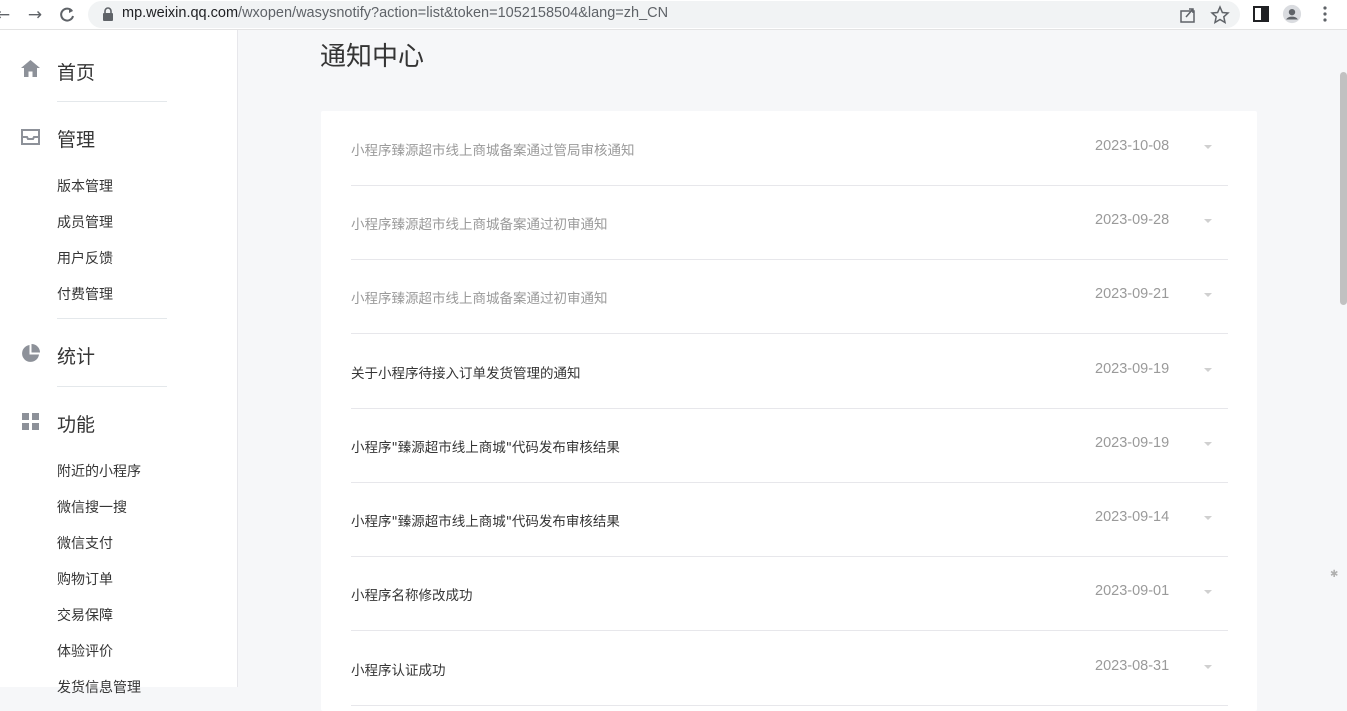 This screenshot has height=711, width=1347. What do you see at coordinates (76, 425) in the screenshot?
I see `sidebar-label-features: 功能` at bounding box center [76, 425].